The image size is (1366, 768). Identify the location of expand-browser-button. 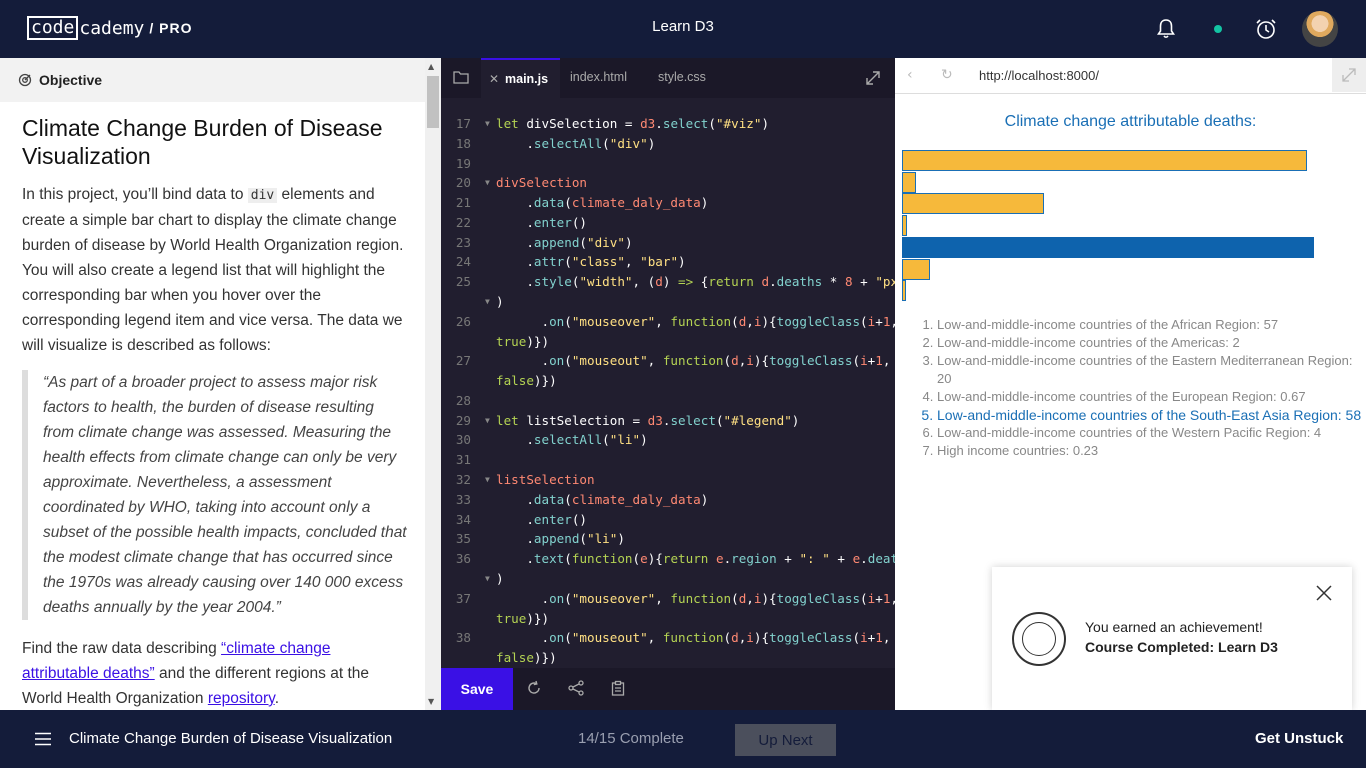
(1349, 75).